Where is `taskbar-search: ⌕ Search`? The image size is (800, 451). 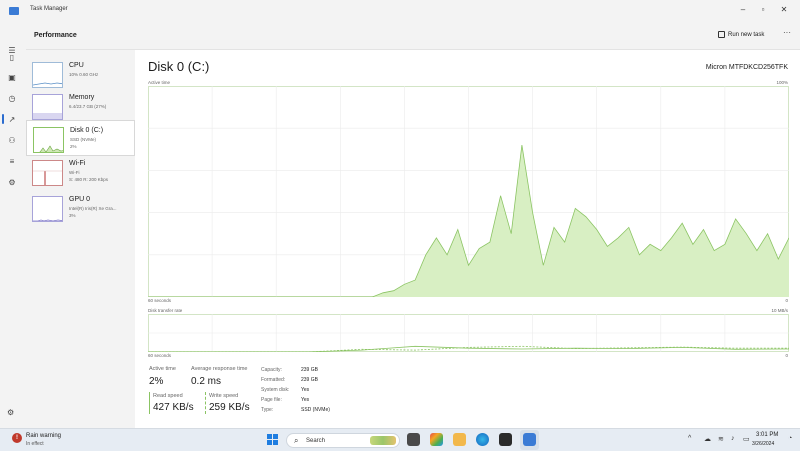 taskbar-search: ⌕ Search is located at coordinates (343, 440).